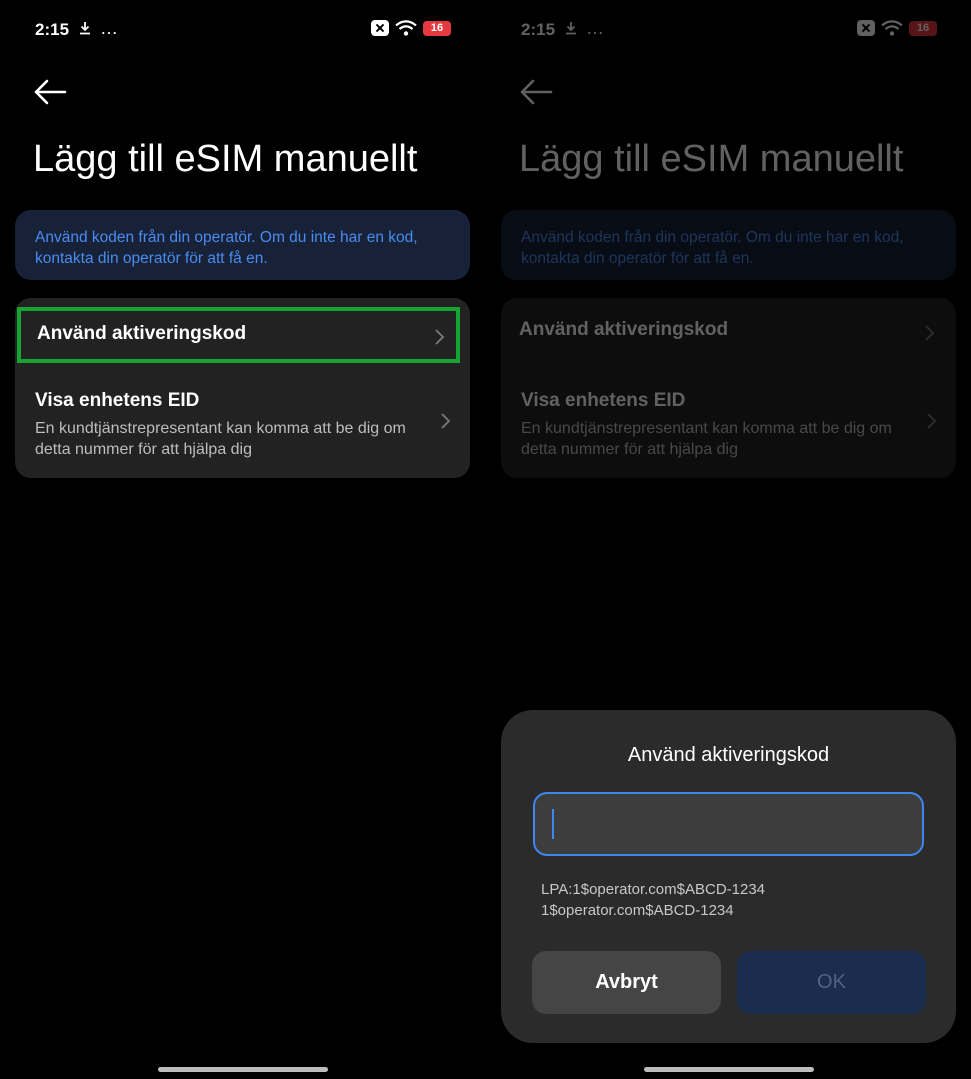 This screenshot has height=1079, width=971. What do you see at coordinates (626, 982) in the screenshot?
I see `cancel-button: Avbryt` at bounding box center [626, 982].